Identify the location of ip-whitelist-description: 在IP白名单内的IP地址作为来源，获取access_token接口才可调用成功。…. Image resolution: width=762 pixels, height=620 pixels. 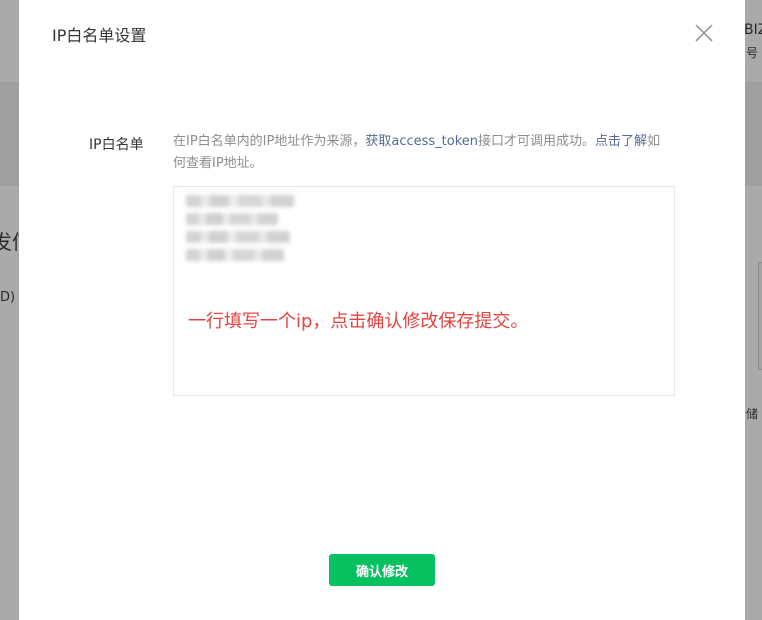
(423, 153).